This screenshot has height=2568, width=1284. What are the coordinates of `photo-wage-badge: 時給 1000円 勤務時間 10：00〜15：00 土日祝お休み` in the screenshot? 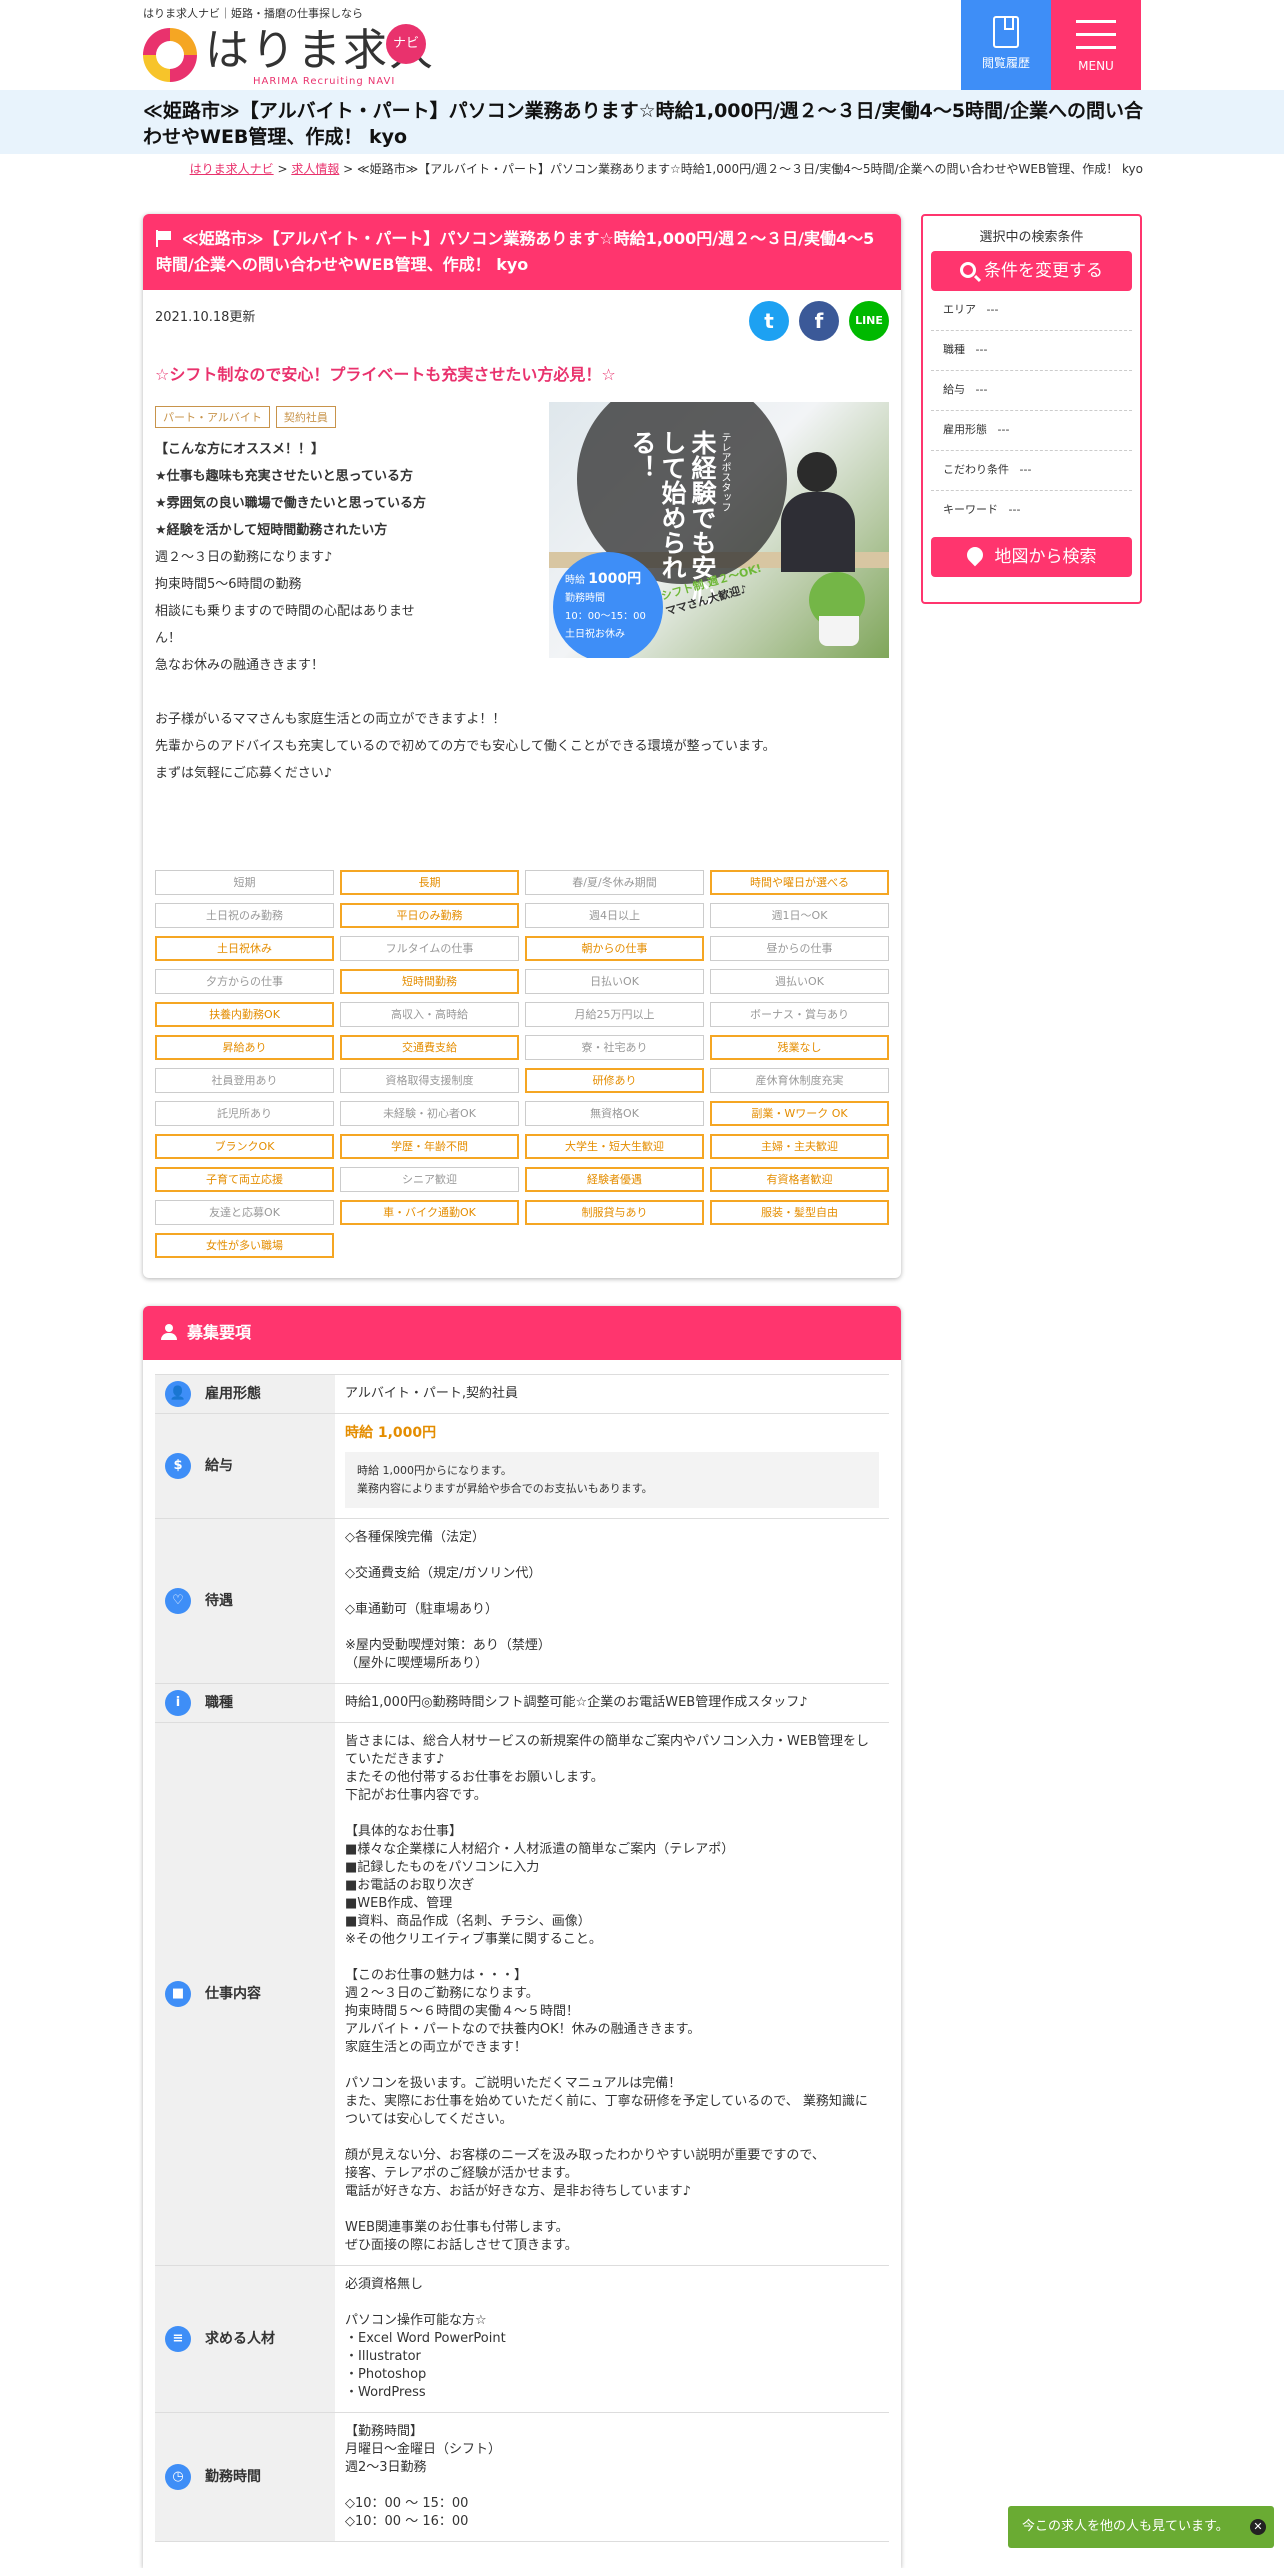 It's located at (608, 605).